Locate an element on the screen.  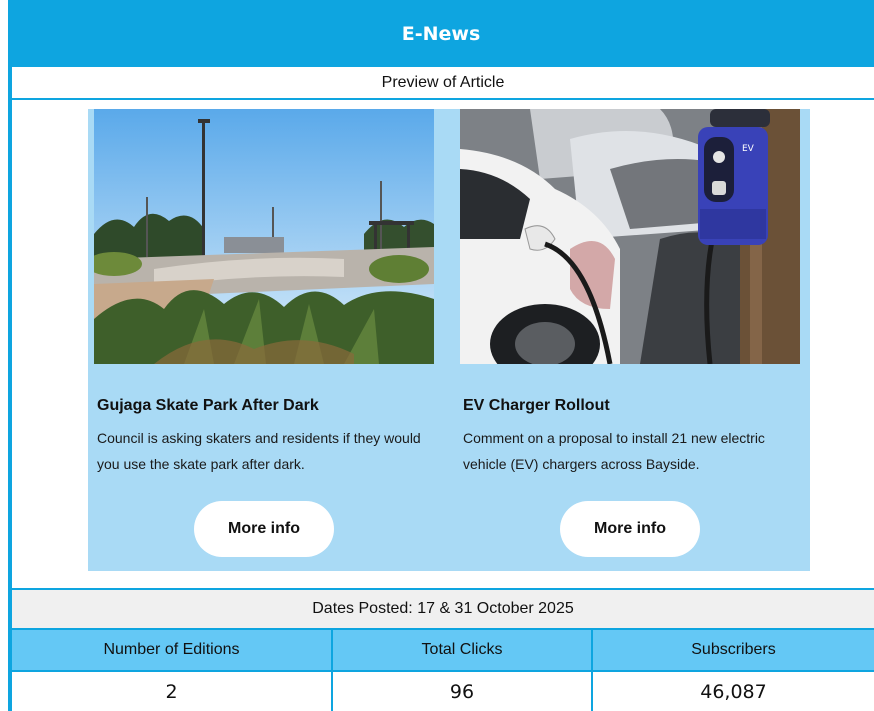
ev-charger-illustration: EV is located at coordinates (630, 236).